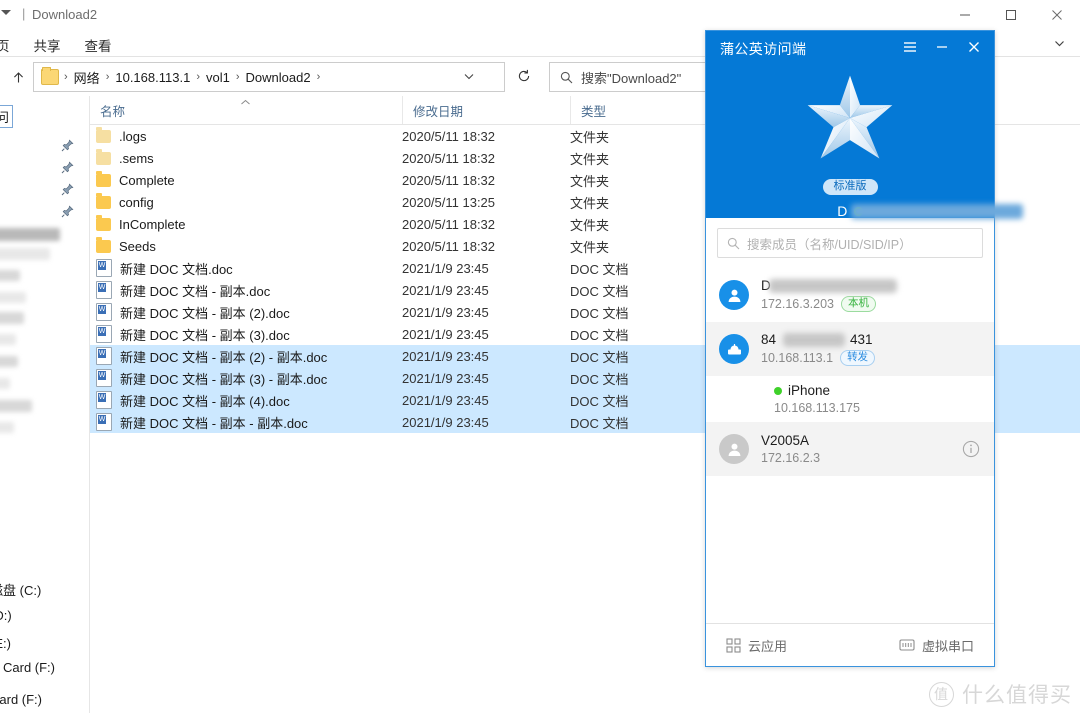 The width and height of the screenshot is (1080, 713). What do you see at coordinates (118, 136) in the screenshot?
I see `file-name-cell: .logs` at bounding box center [118, 136].